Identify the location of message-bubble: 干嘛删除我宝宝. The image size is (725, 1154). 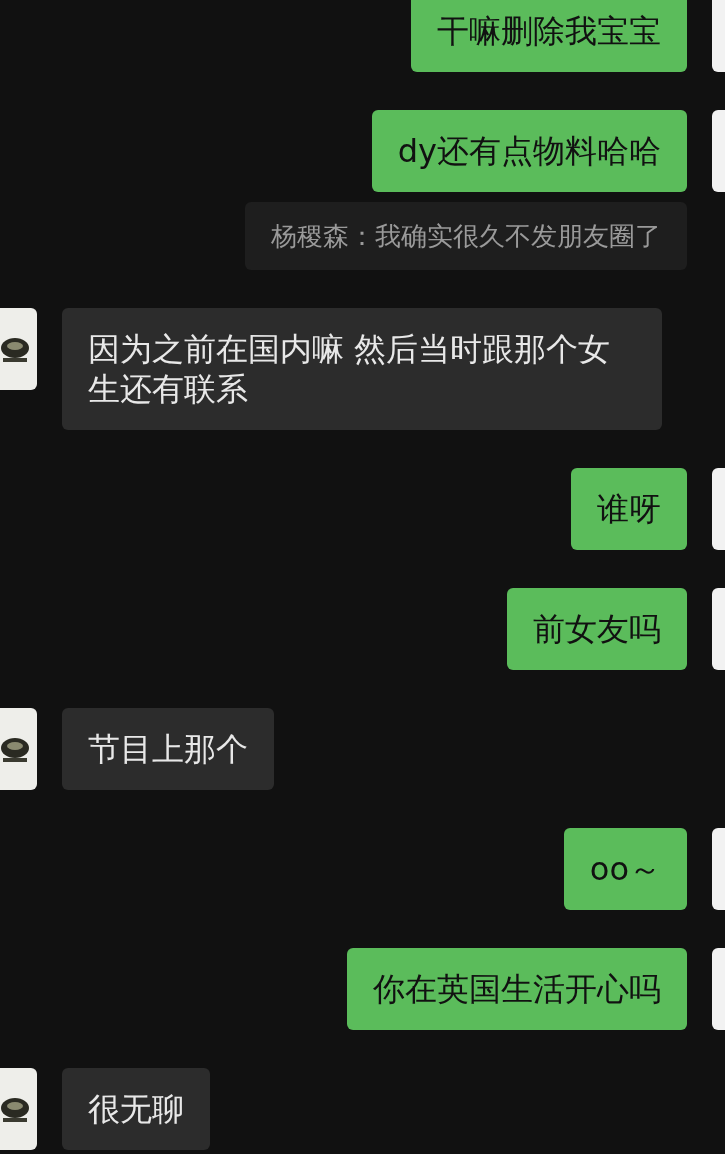
(549, 36).